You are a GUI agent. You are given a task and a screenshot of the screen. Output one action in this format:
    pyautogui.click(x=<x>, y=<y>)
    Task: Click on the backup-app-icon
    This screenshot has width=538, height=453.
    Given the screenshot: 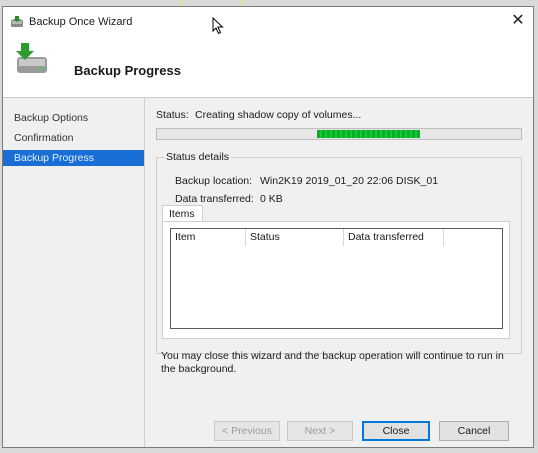 What is the action you would take?
    pyautogui.click(x=17, y=21)
    